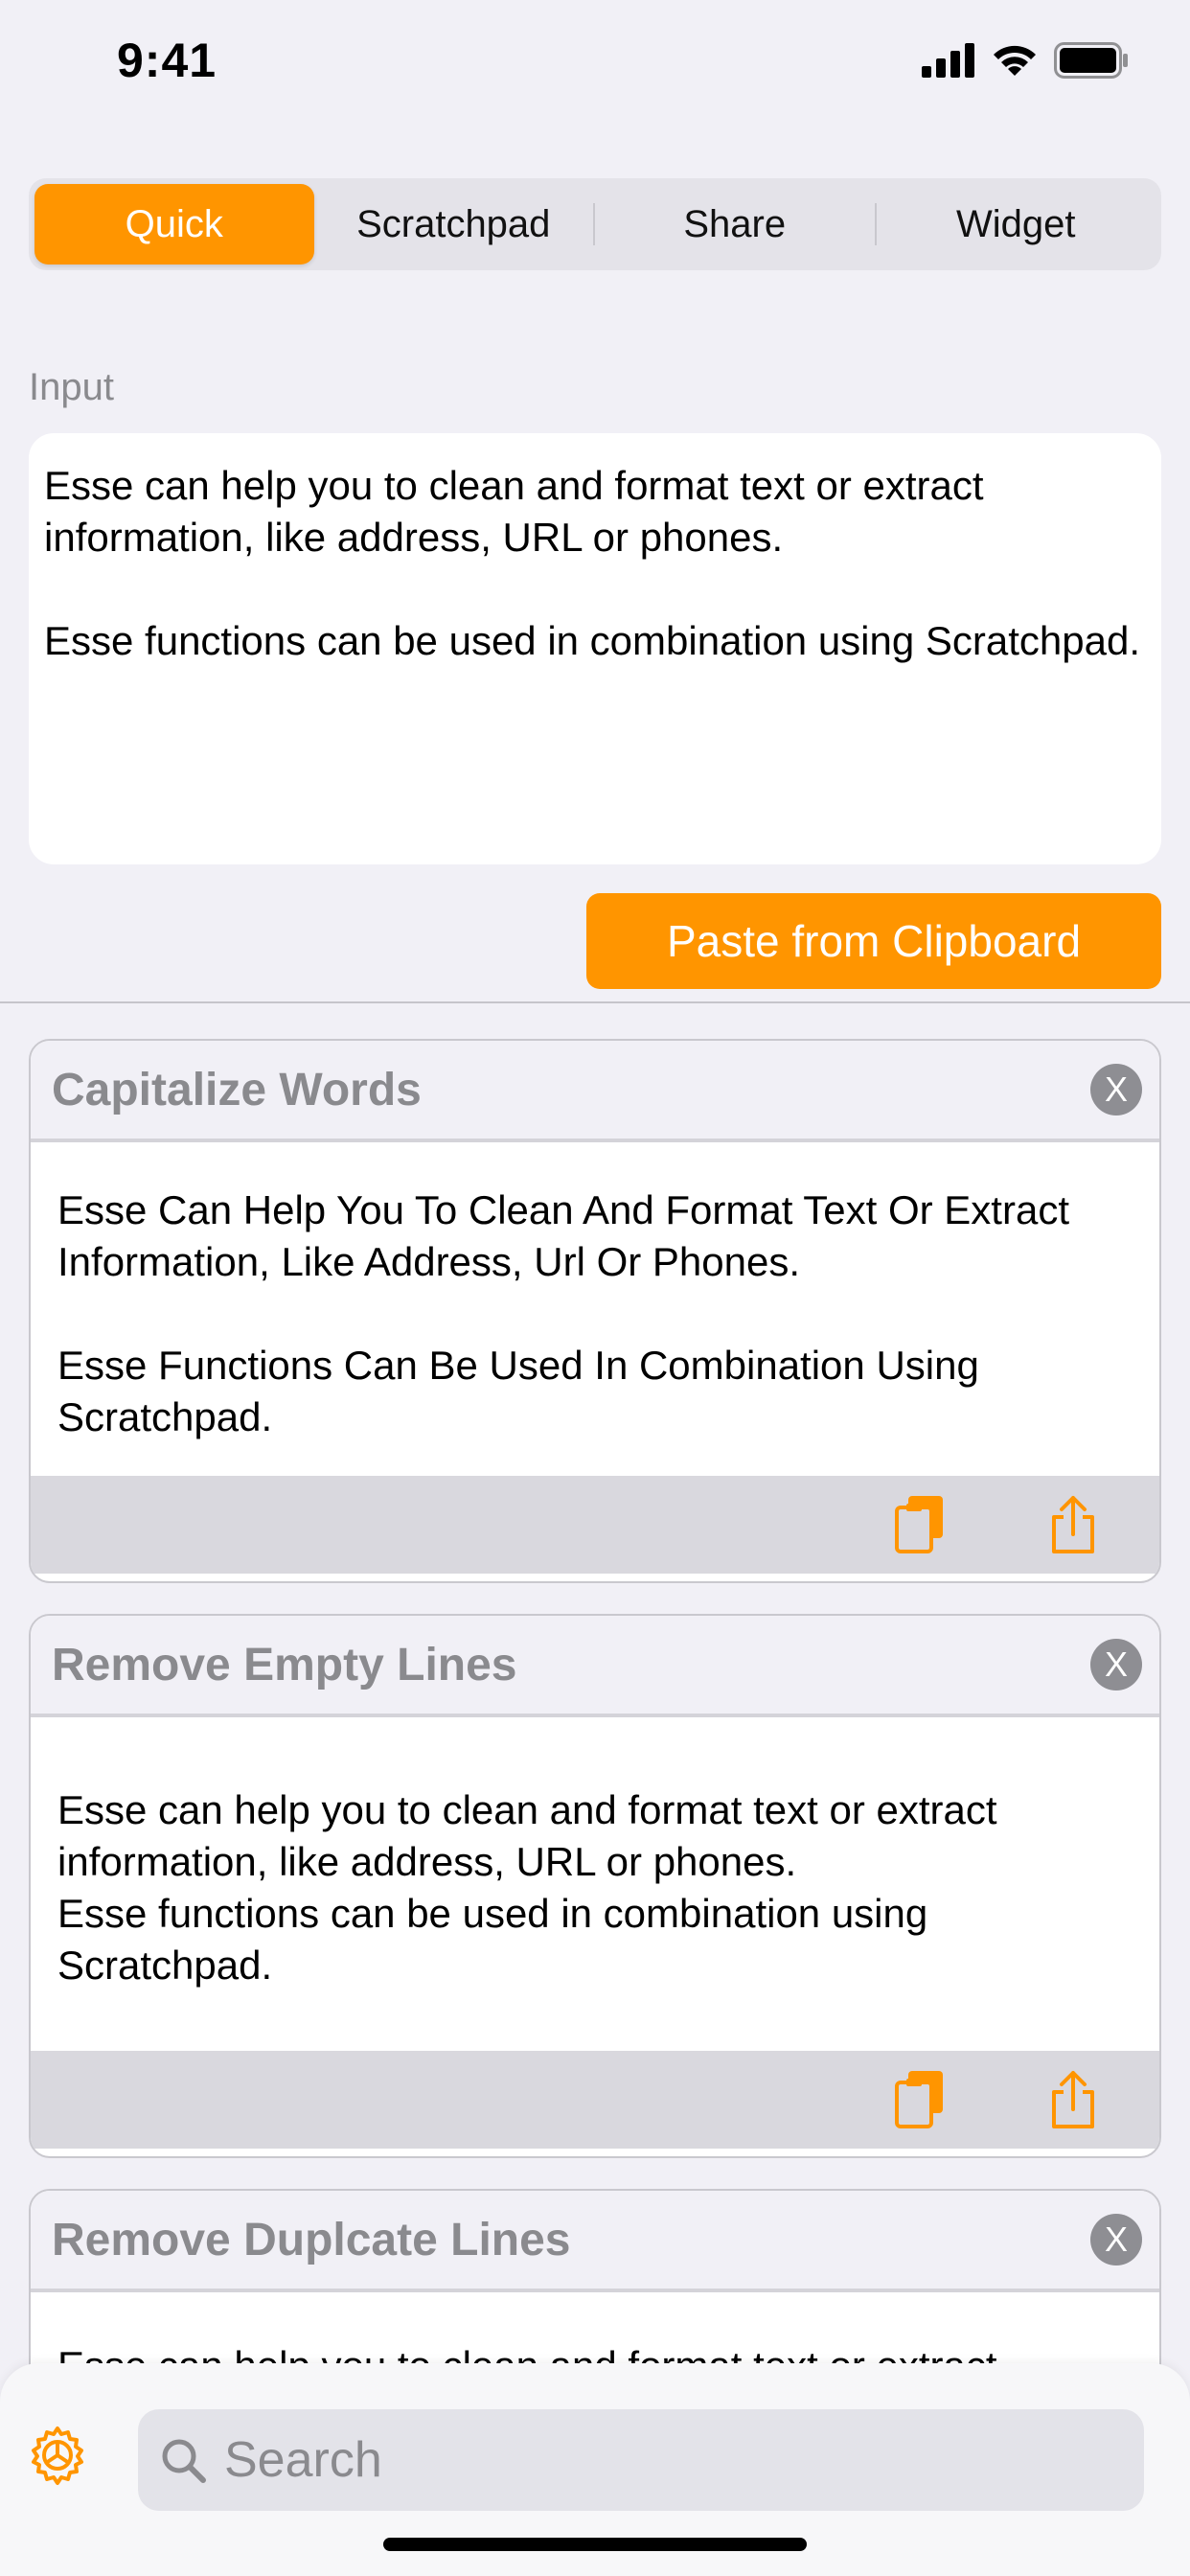  What do you see at coordinates (595, 1667) in the screenshot?
I see `card-header: Remove Empty Lines X` at bounding box center [595, 1667].